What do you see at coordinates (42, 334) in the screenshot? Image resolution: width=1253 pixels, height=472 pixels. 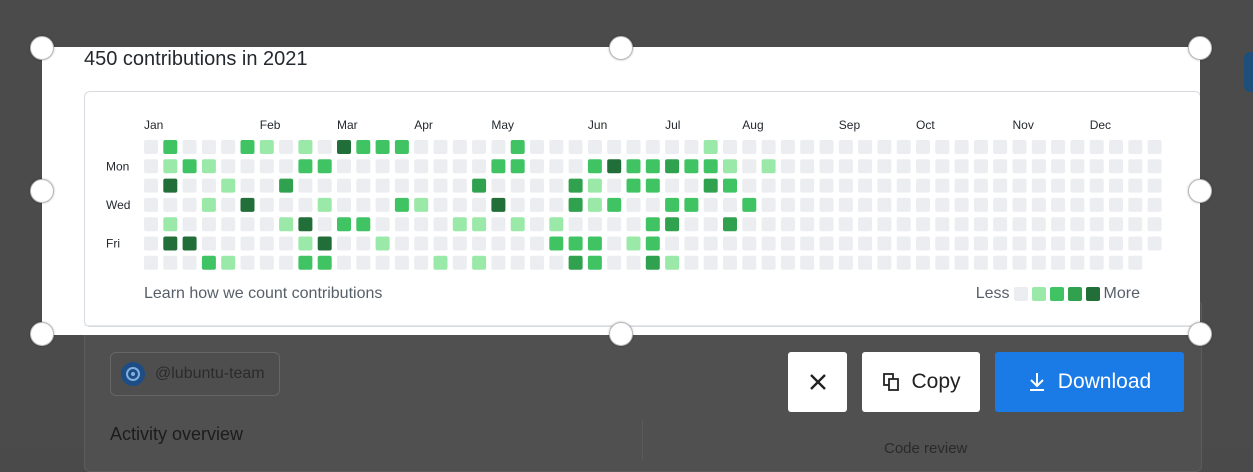 I see `resize-handle-bottom-left` at bounding box center [42, 334].